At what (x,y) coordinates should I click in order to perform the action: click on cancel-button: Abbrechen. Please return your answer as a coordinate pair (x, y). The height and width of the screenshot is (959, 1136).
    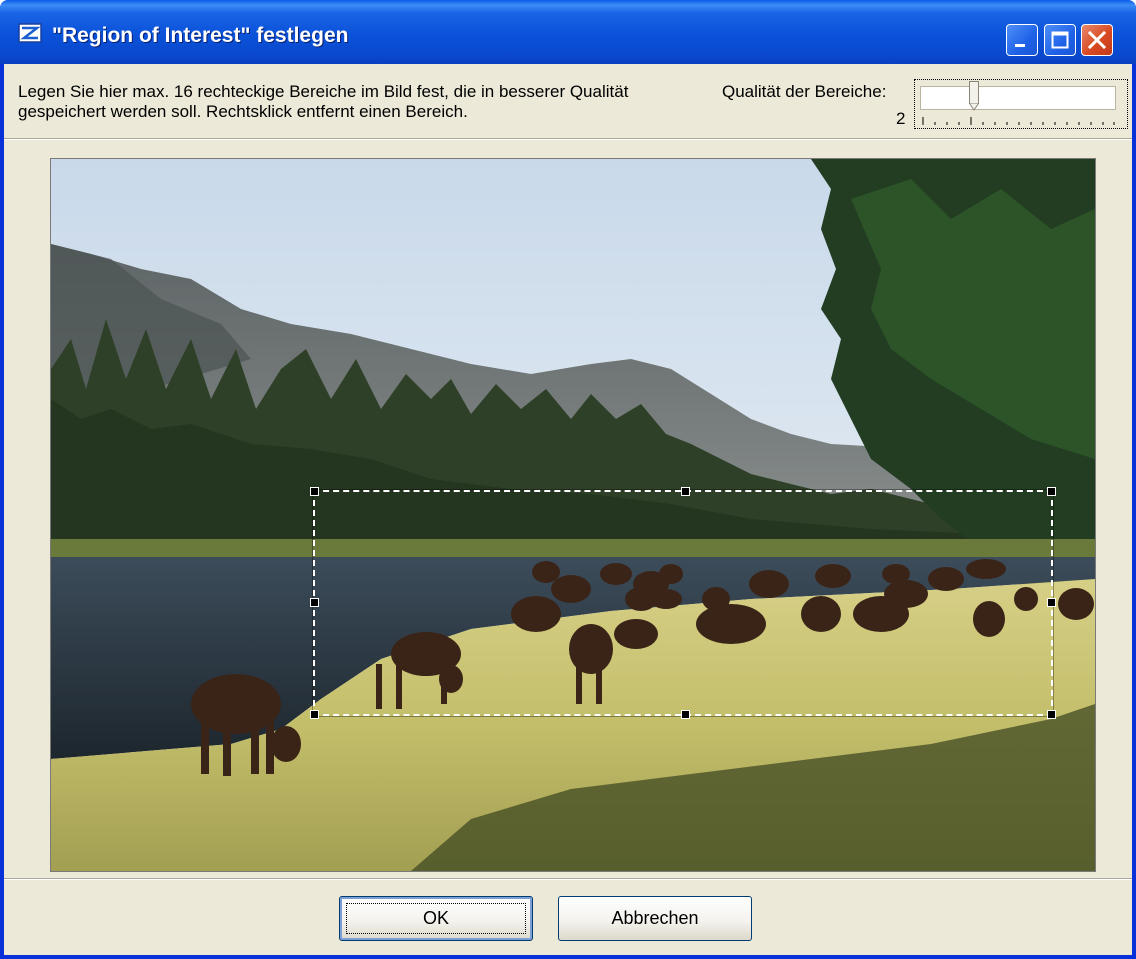
    Looking at the image, I should click on (655, 918).